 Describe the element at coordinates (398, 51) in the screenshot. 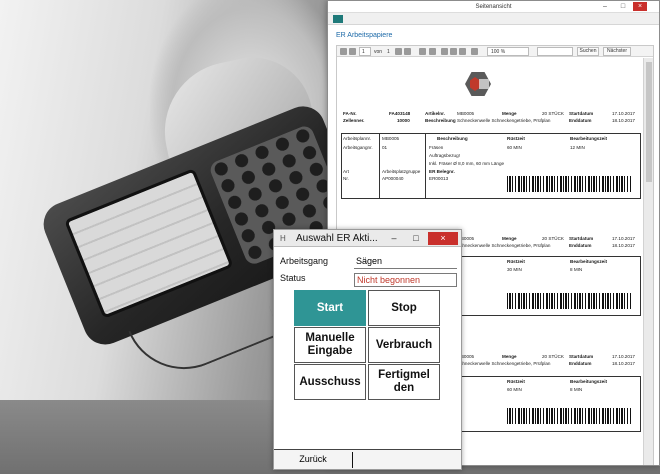

I see `next-page-icon` at that location.